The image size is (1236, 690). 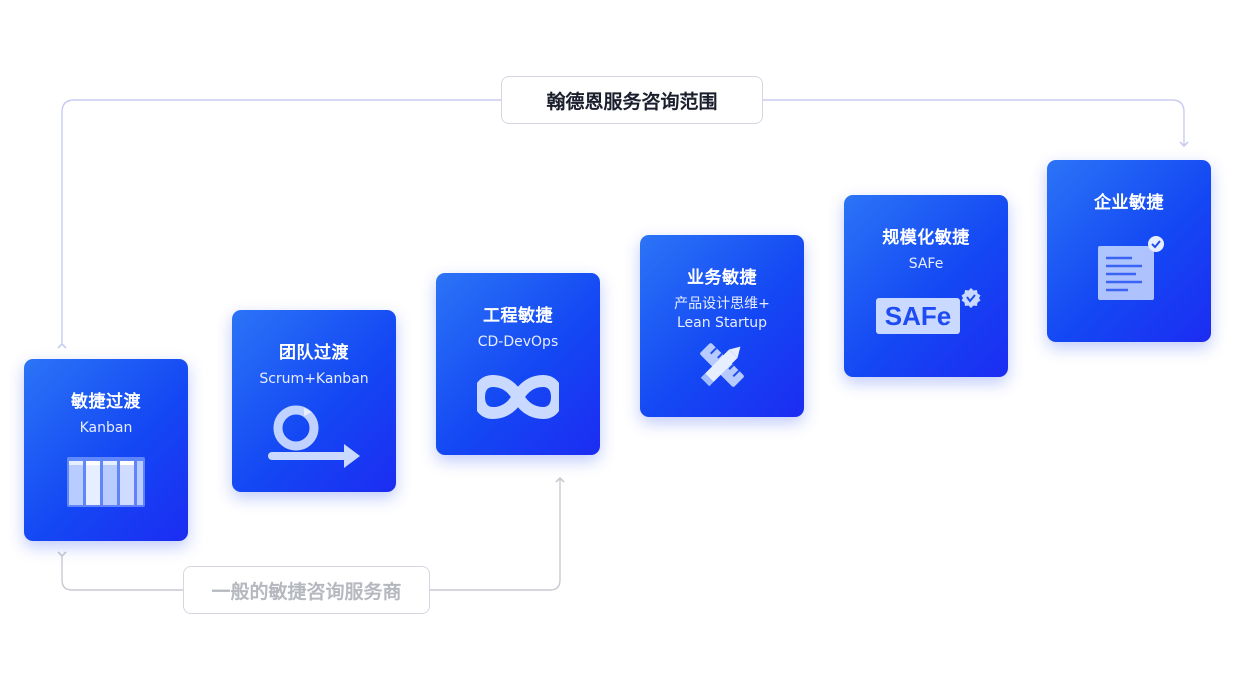 I want to click on scope-label: 翰德恩服务咨询范围, so click(x=632, y=100).